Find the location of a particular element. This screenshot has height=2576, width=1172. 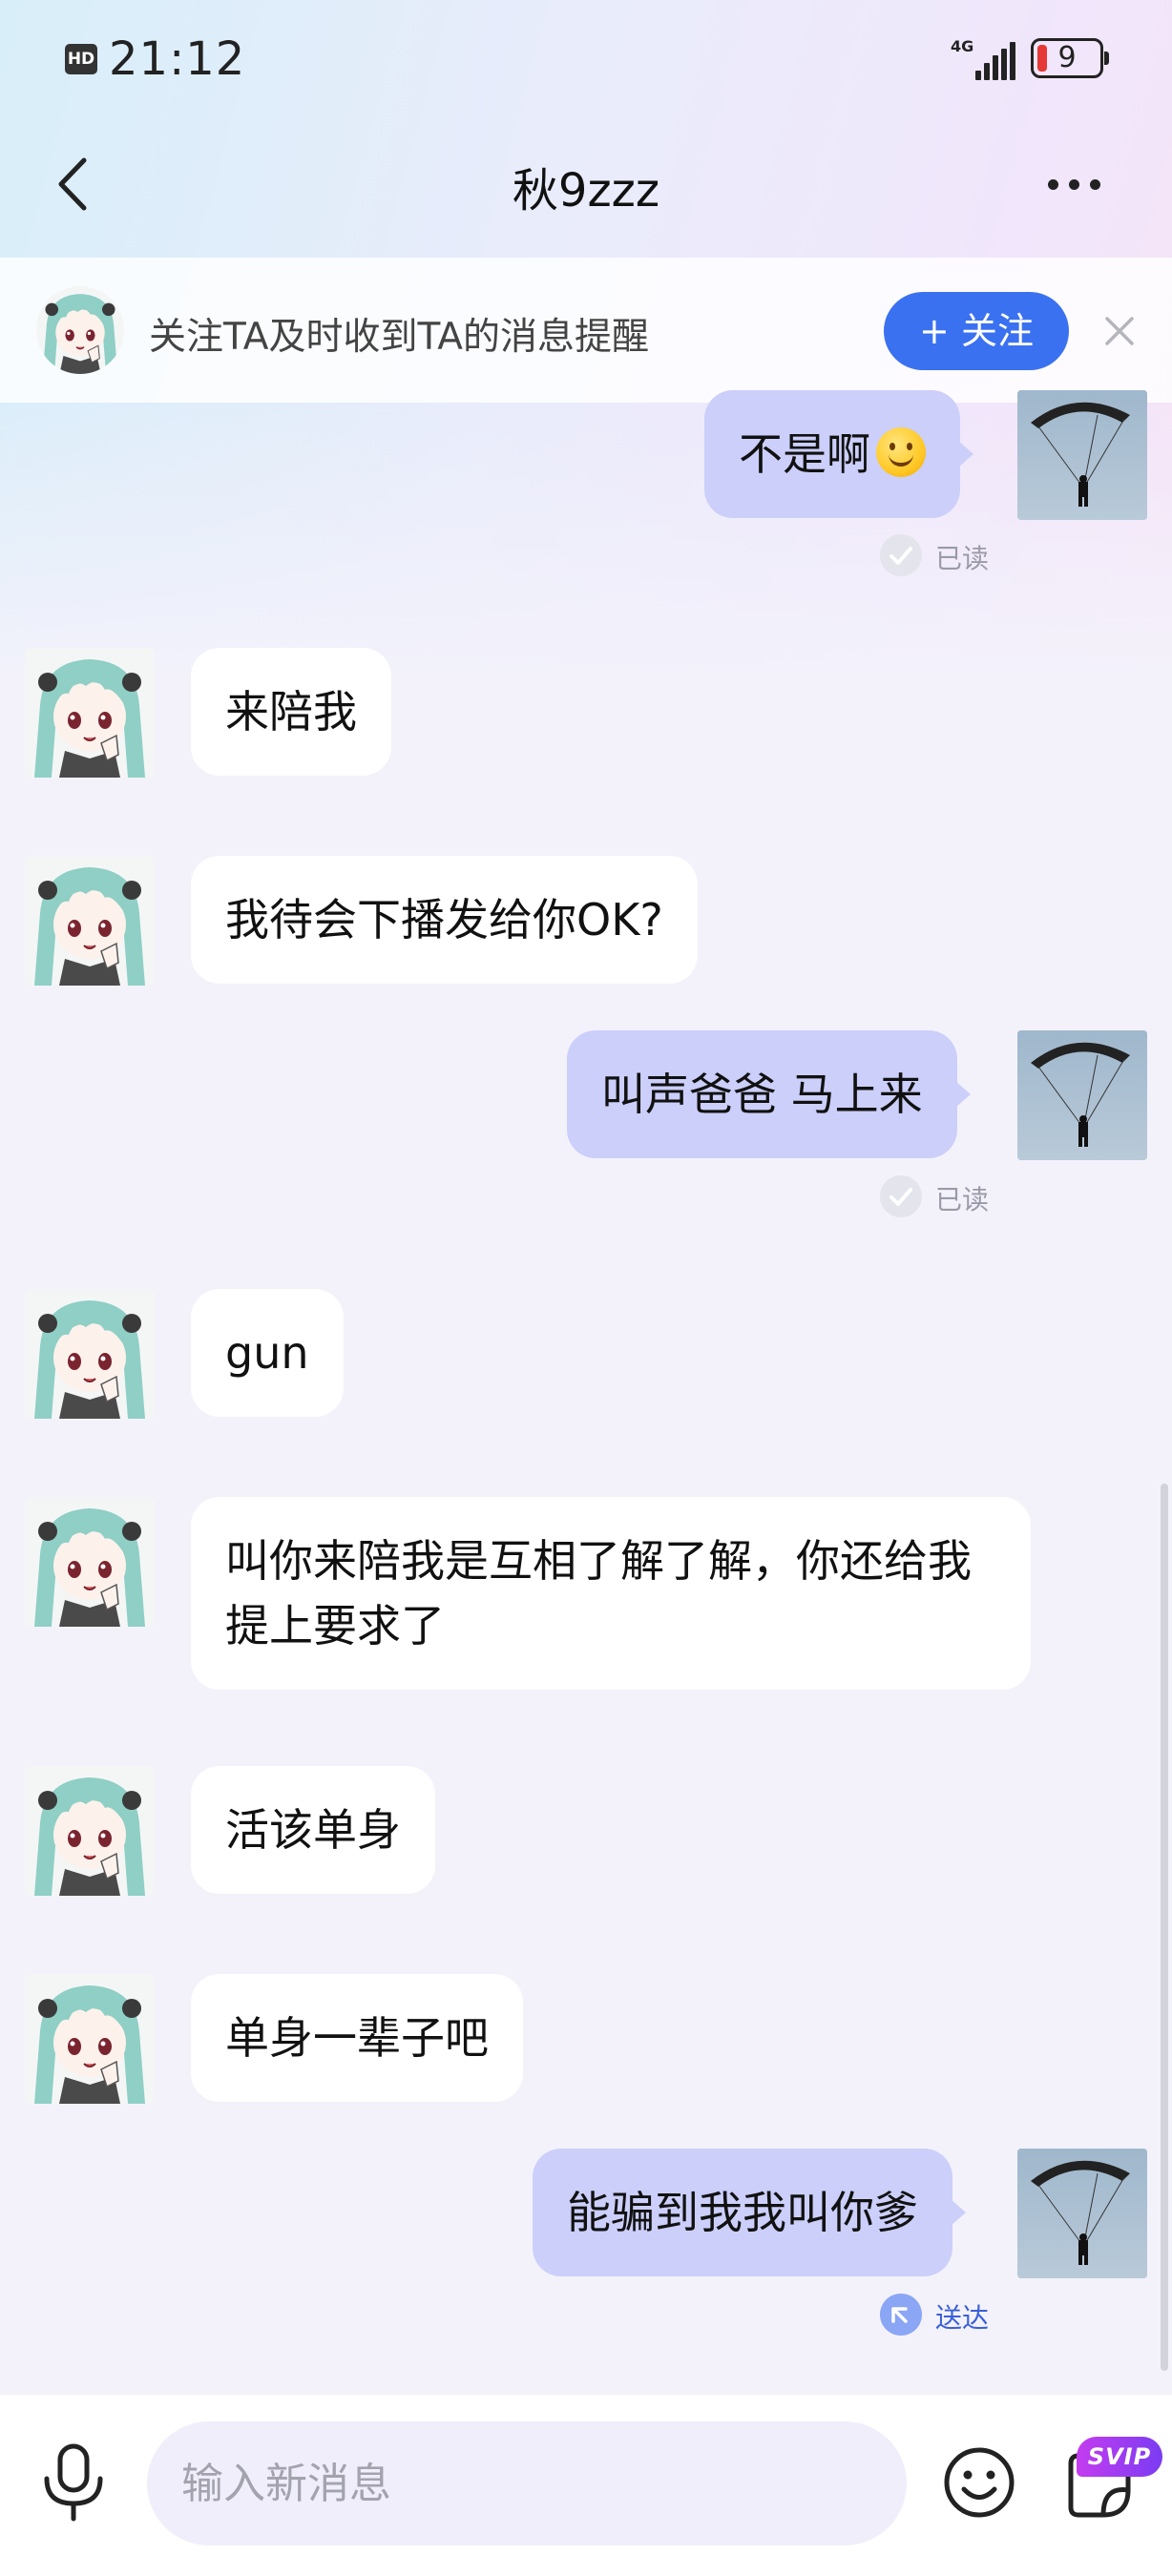

message-input-bar is located at coordinates (586, 2485).